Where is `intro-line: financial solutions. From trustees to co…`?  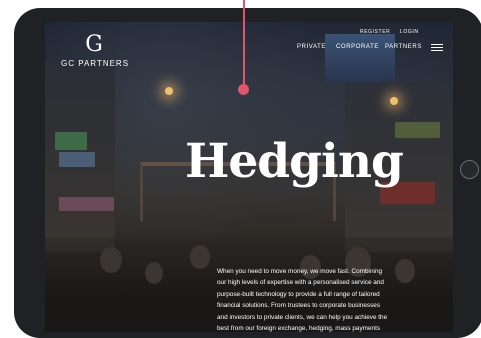
intro-line: financial solutions. From trustees to co… is located at coordinates (299, 306).